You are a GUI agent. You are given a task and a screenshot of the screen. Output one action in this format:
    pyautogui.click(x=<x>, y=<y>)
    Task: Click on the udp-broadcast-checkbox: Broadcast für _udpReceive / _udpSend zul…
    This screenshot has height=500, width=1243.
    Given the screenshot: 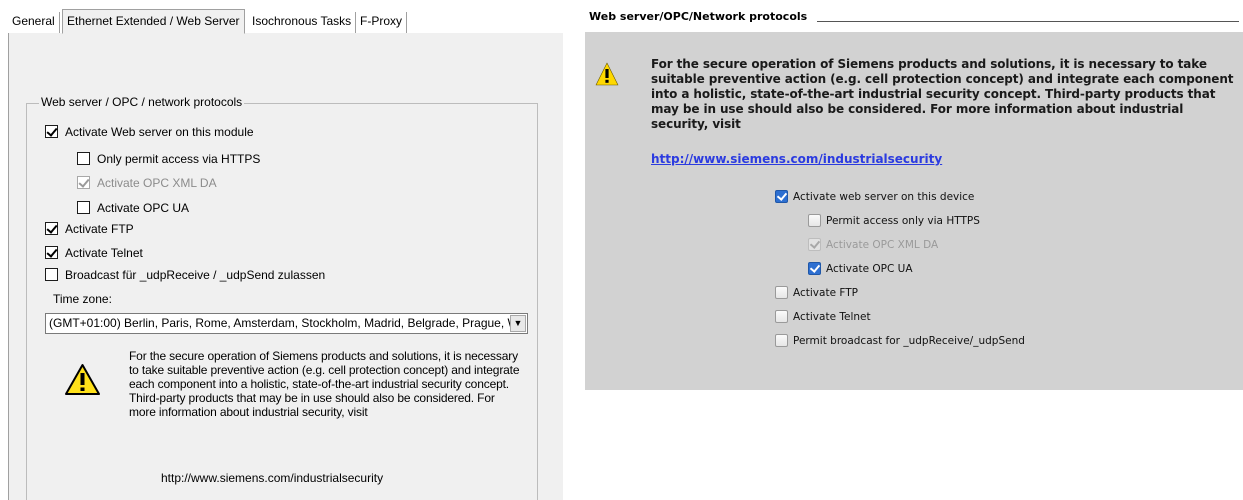 What is the action you would take?
    pyautogui.click(x=185, y=276)
    